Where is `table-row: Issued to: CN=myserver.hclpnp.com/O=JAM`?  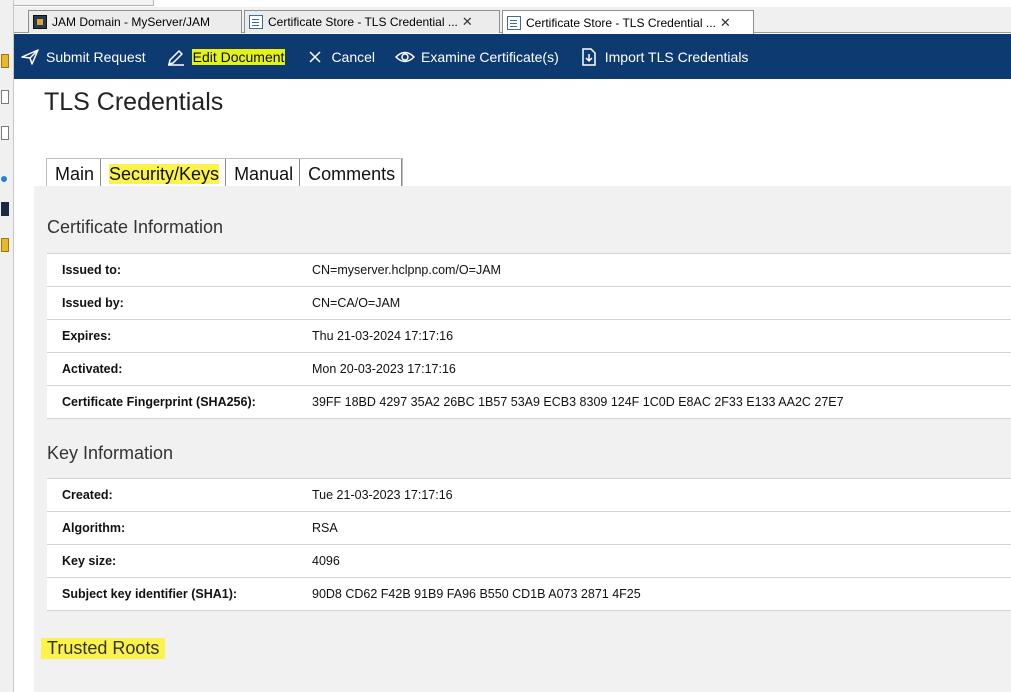
table-row: Issued to: CN=myserver.hclpnp.com/O=JAM is located at coordinates (529, 270).